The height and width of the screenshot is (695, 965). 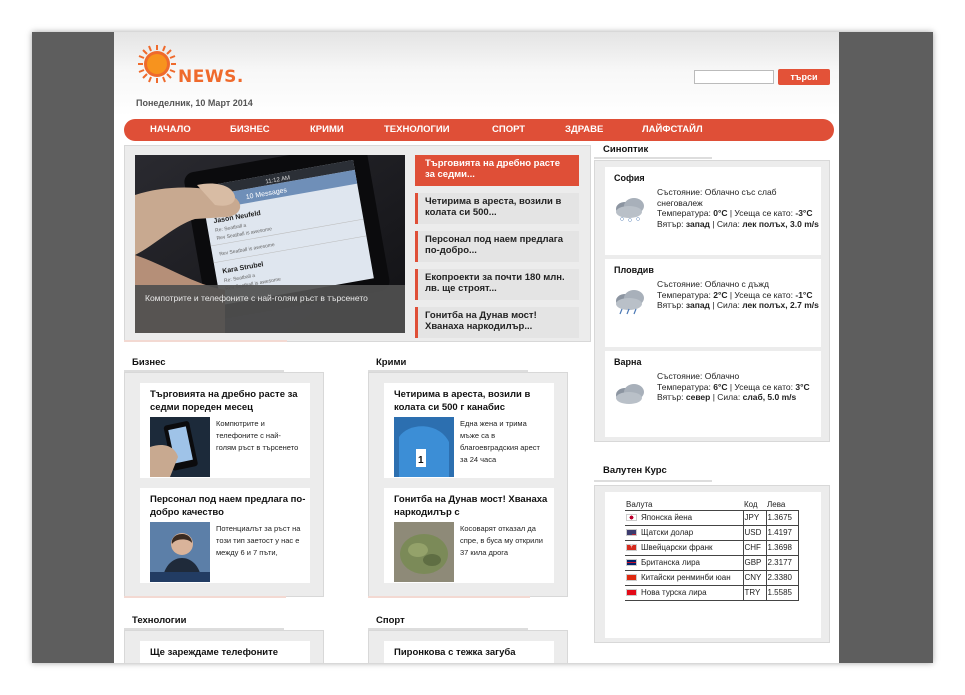 What do you see at coordinates (653, 481) in the screenshot?
I see `section-underline` at bounding box center [653, 481].